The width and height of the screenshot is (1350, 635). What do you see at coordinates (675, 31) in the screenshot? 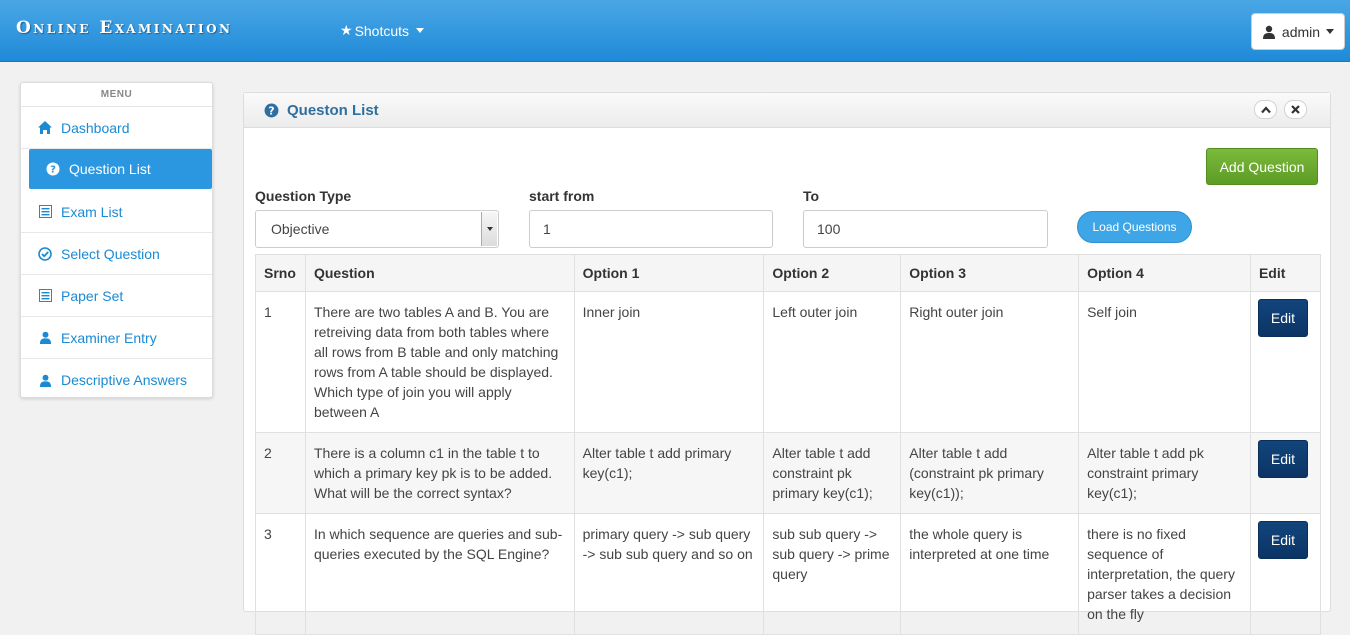
I see `top-navbar: Online Examination ★ Shotcuts admin` at bounding box center [675, 31].